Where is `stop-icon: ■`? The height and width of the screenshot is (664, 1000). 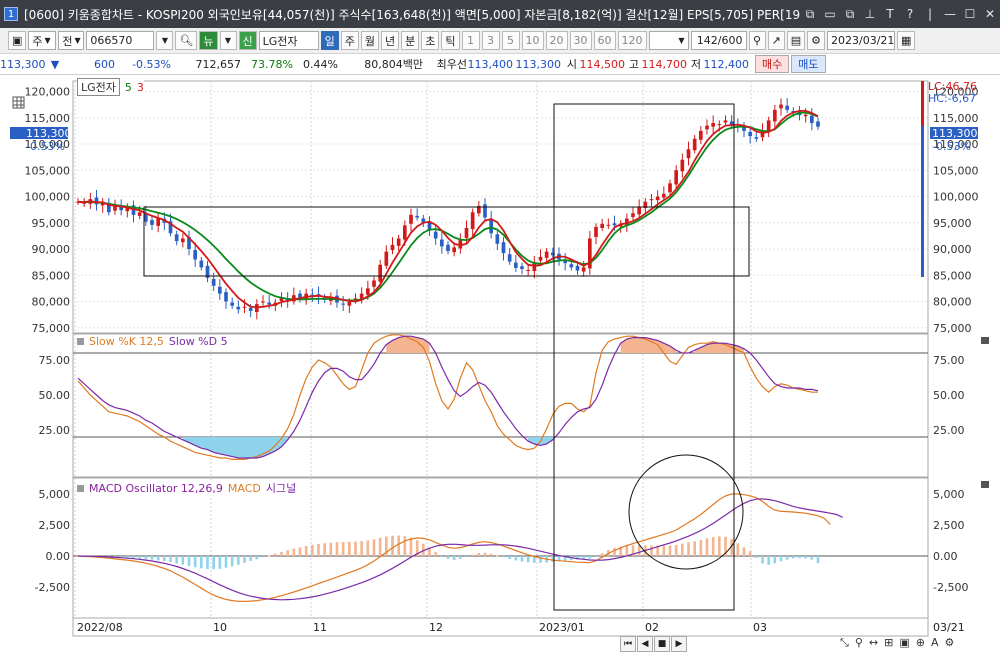
stop-icon: ■ is located at coordinates (662, 644).